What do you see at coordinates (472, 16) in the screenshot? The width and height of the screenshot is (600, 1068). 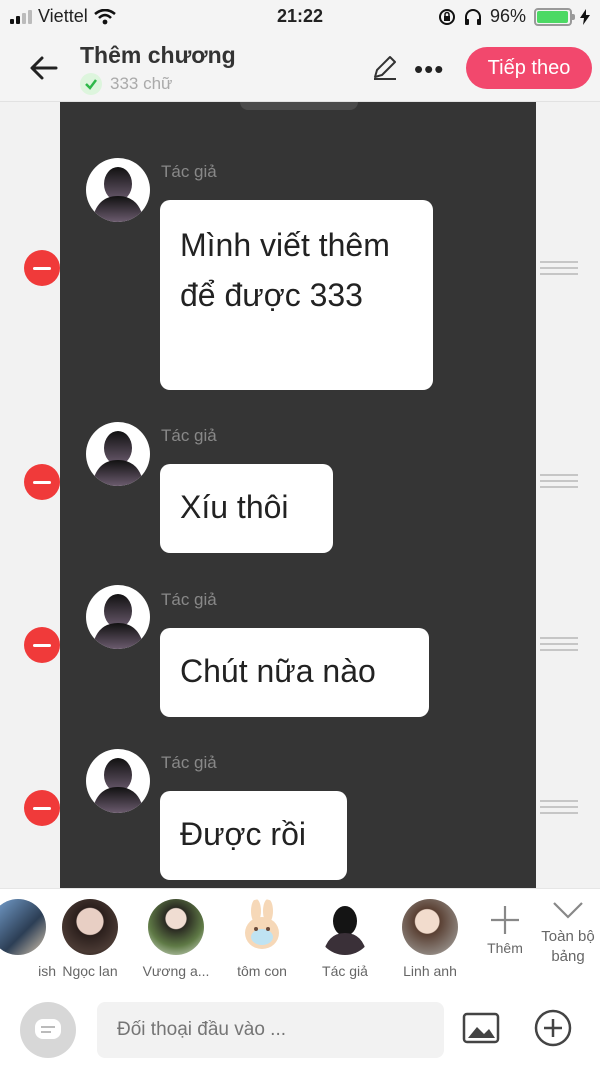 I see `headphones-icon` at bounding box center [472, 16].